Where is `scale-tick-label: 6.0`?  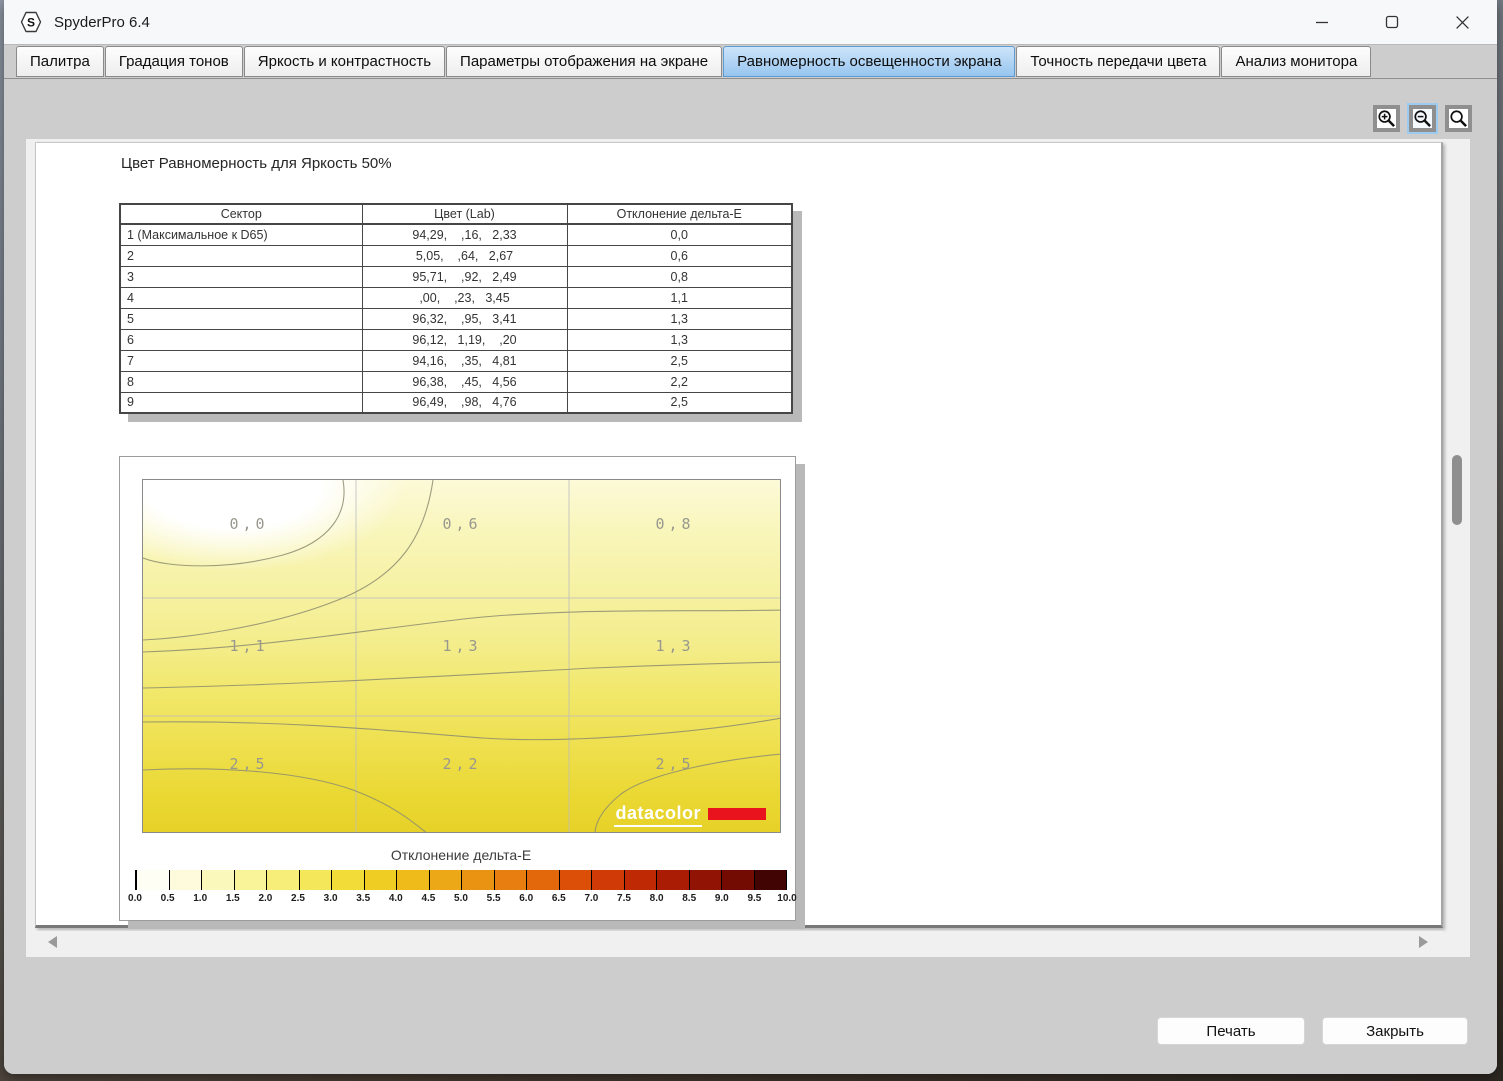 scale-tick-label: 6.0 is located at coordinates (526, 898).